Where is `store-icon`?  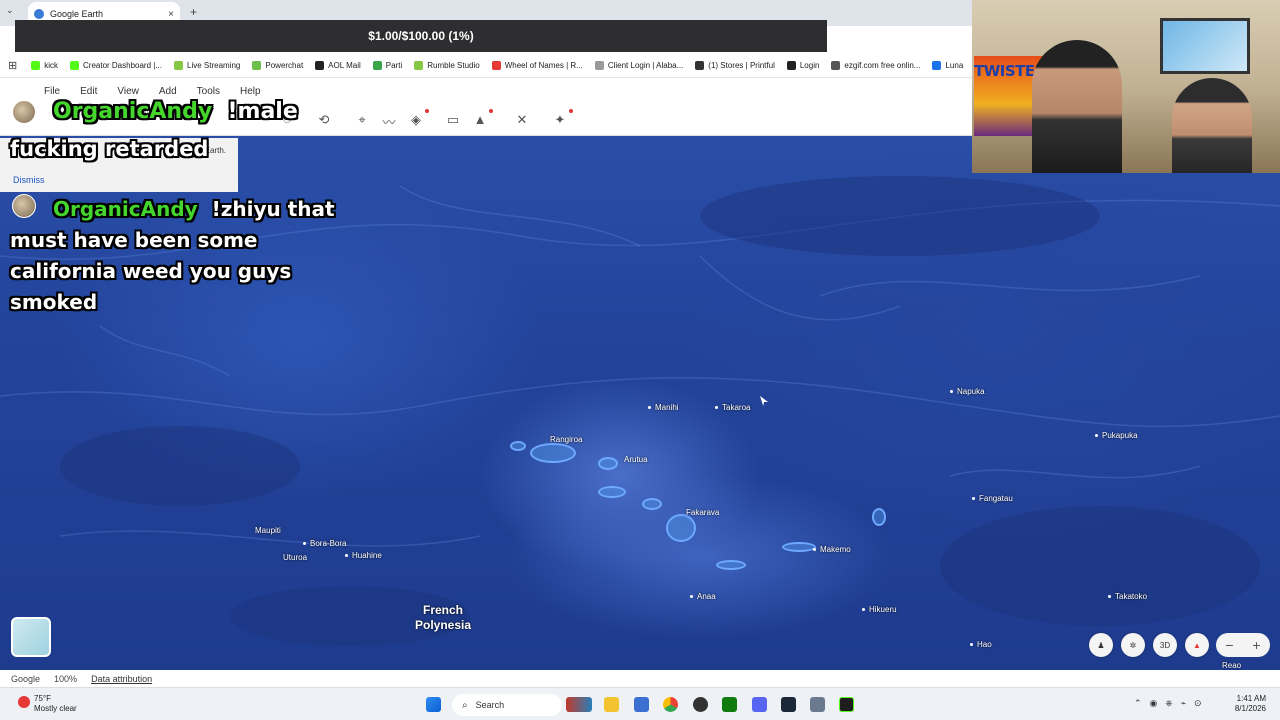 store-icon is located at coordinates (641, 704).